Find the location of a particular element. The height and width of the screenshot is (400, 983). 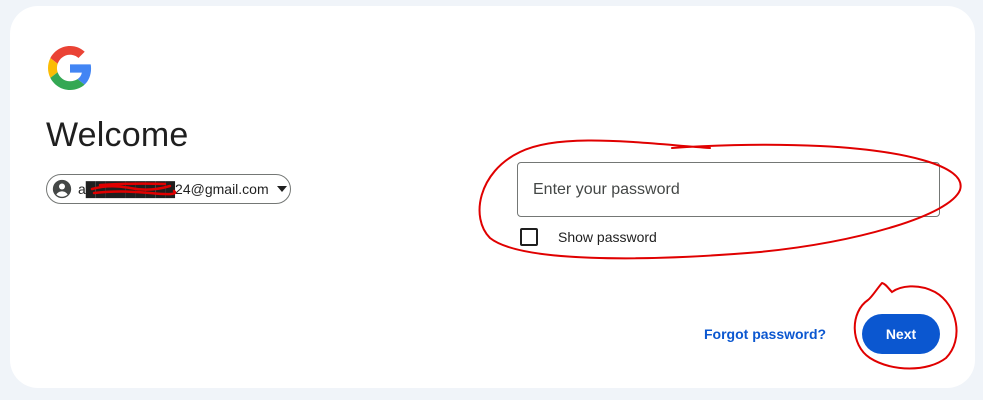

account-circle-icon is located at coordinates (62, 189).